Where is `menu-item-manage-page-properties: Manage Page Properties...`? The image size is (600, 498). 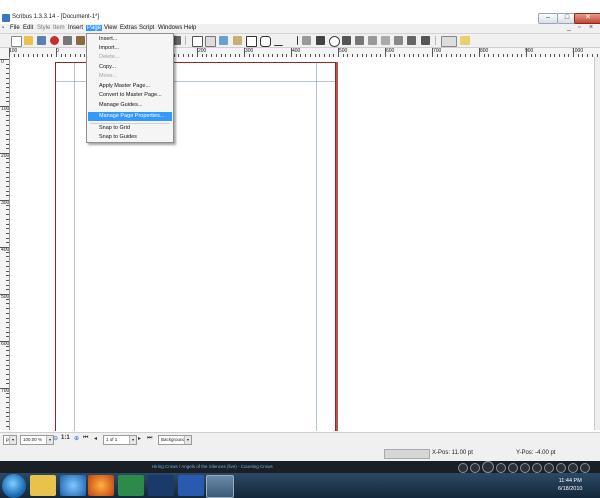
menu-item-manage-page-properties: Manage Page Properties... is located at coordinates (131, 116).